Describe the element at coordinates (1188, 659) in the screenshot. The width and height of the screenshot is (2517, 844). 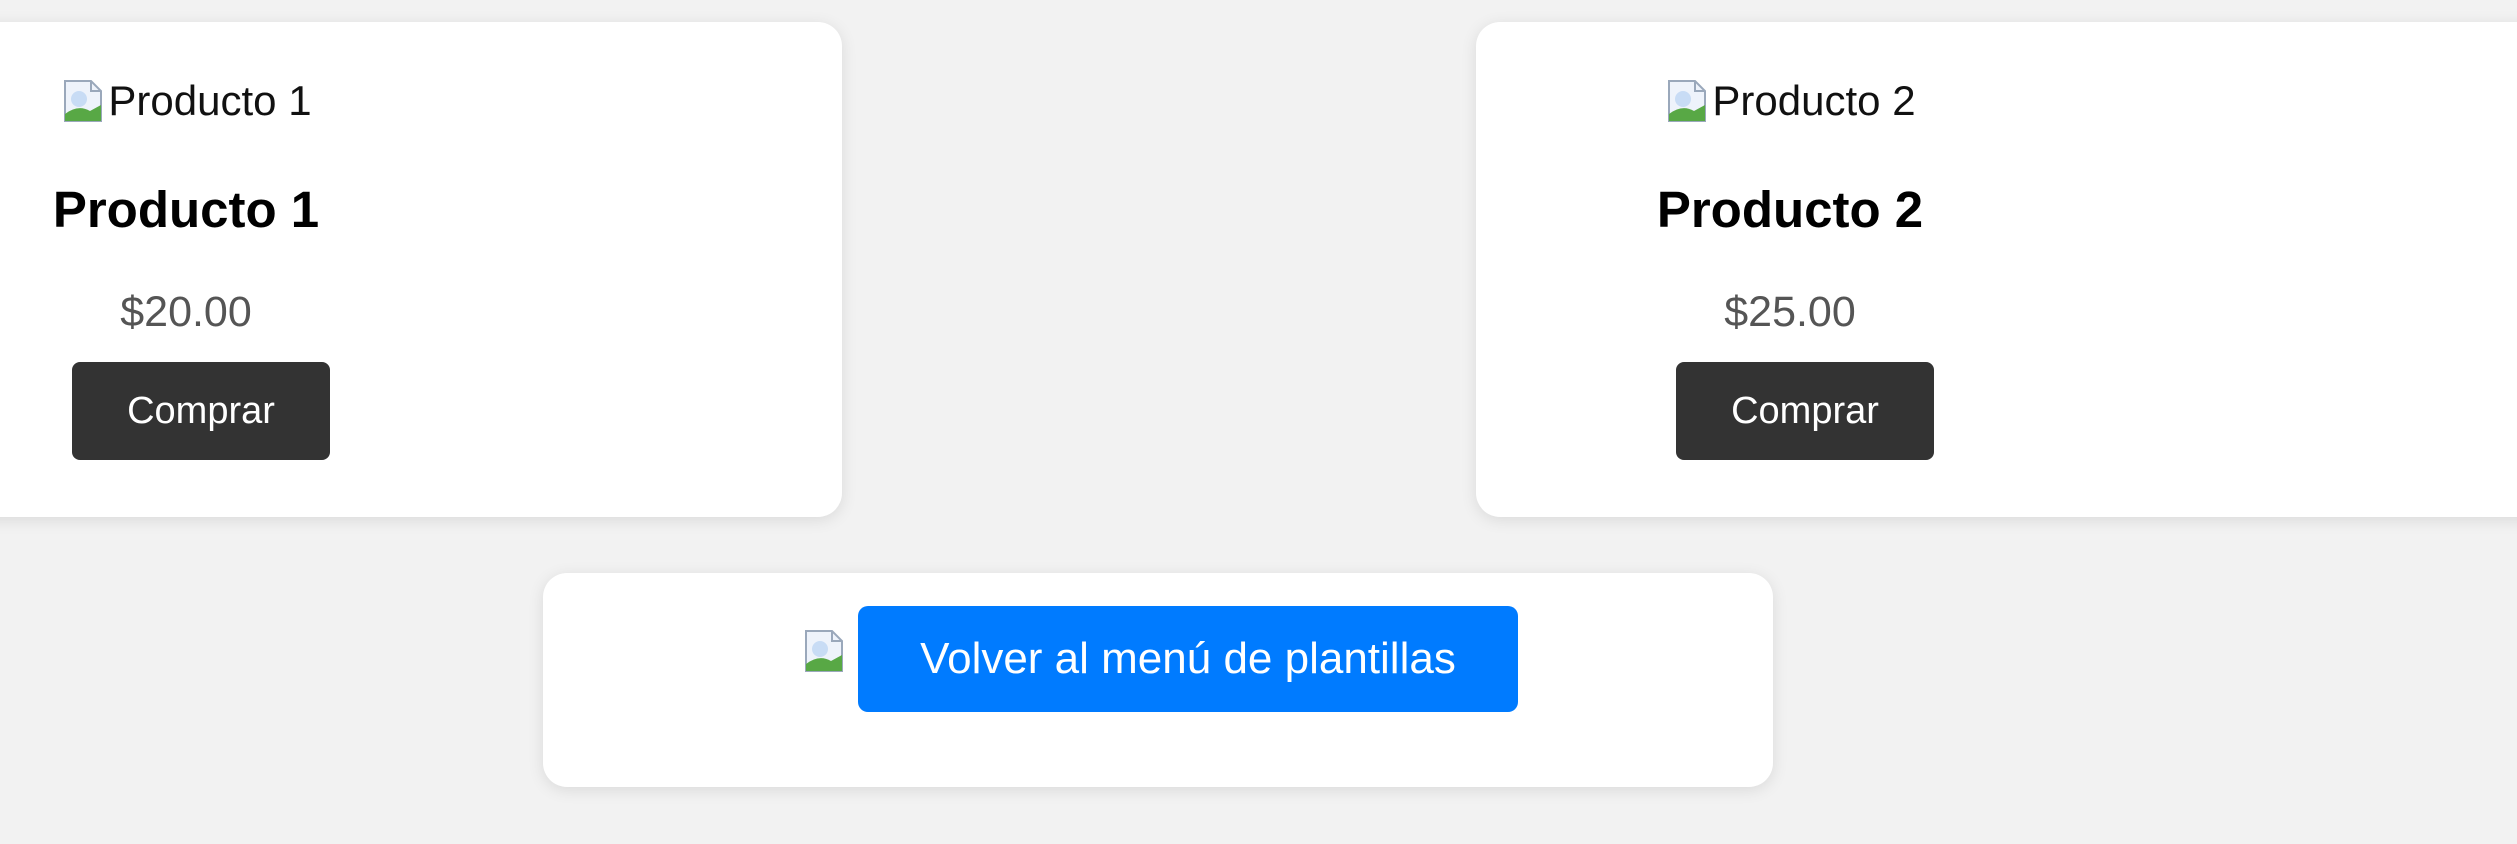
I see `back-to-templates-button: Volver al menú de plantillas` at that location.